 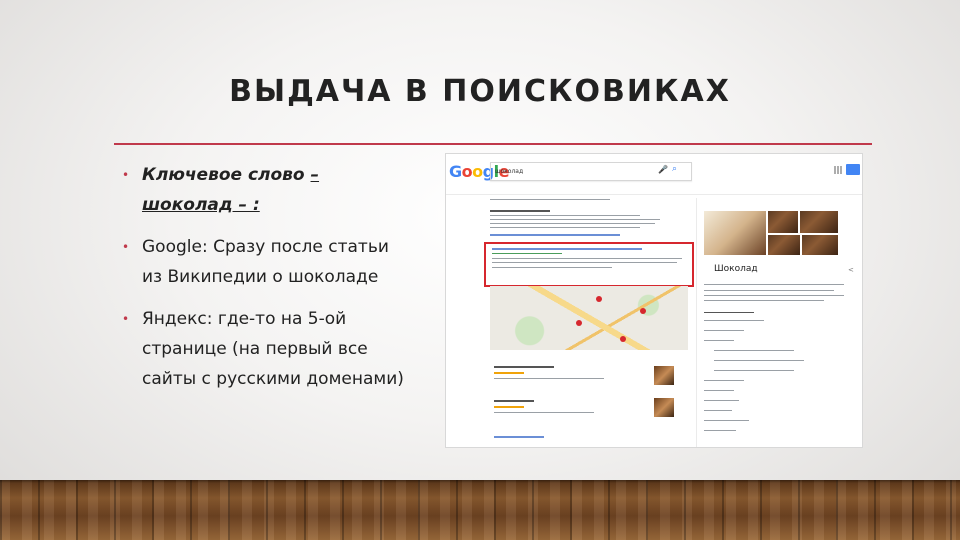 What do you see at coordinates (663, 169) in the screenshot?
I see `microphone-icon: 🎤` at bounding box center [663, 169].